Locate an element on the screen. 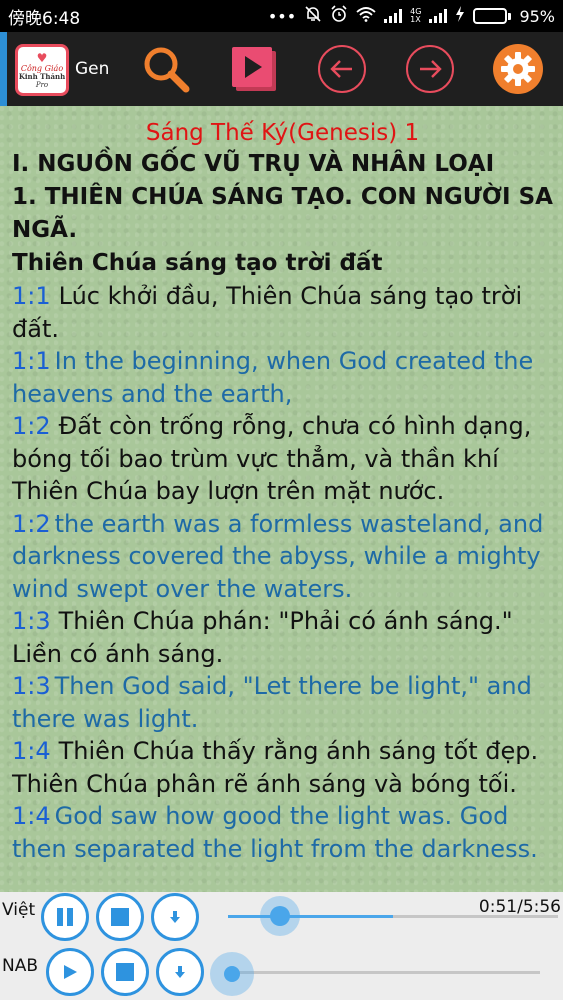 The image size is (563, 1000). play-icon is located at coordinates (70, 972).